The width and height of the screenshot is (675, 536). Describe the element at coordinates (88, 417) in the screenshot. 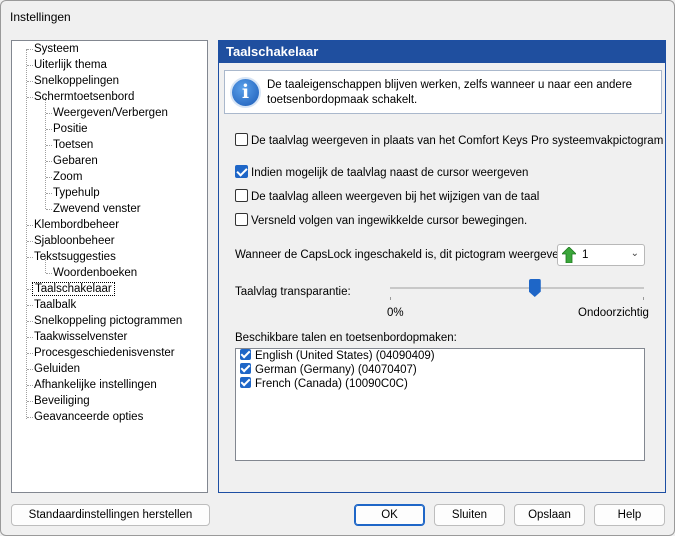

I see `tree-item-geavanceerde-opties: Geavanceerde opties` at that location.